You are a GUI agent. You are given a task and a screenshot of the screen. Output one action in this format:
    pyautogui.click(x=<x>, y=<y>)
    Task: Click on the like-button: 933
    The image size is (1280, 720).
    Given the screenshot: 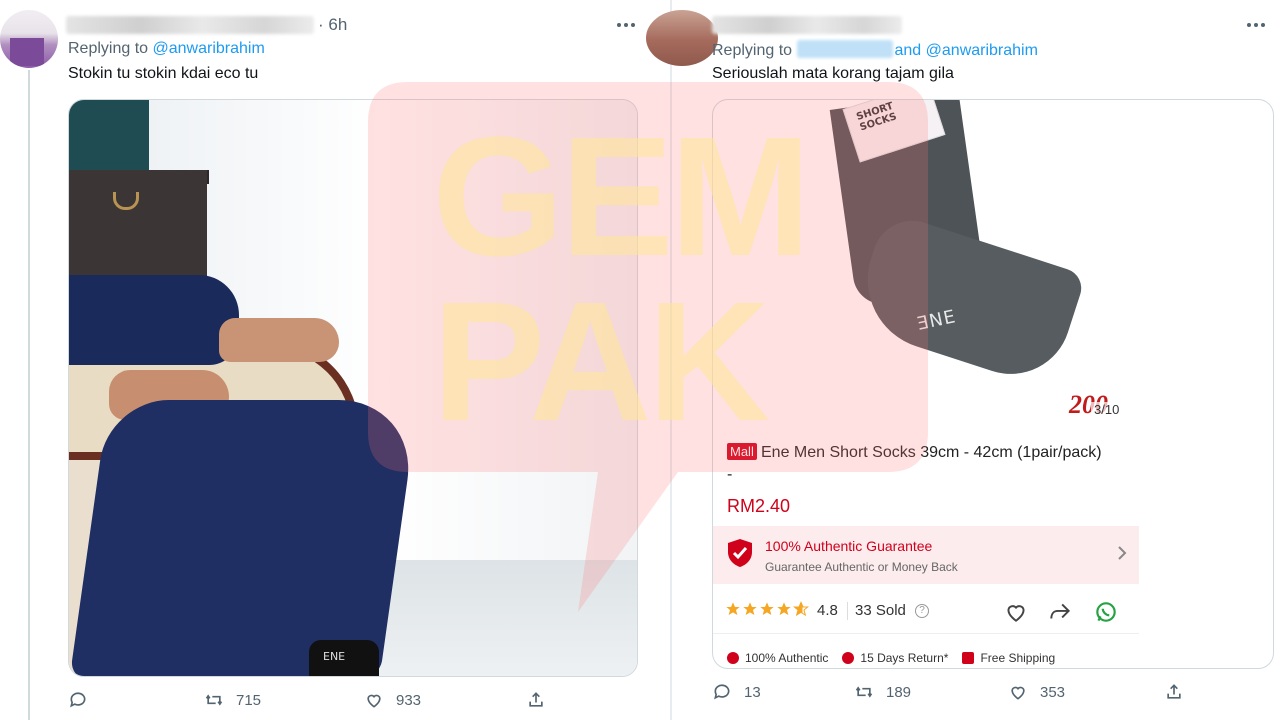 What is the action you would take?
    pyautogui.click(x=392, y=700)
    